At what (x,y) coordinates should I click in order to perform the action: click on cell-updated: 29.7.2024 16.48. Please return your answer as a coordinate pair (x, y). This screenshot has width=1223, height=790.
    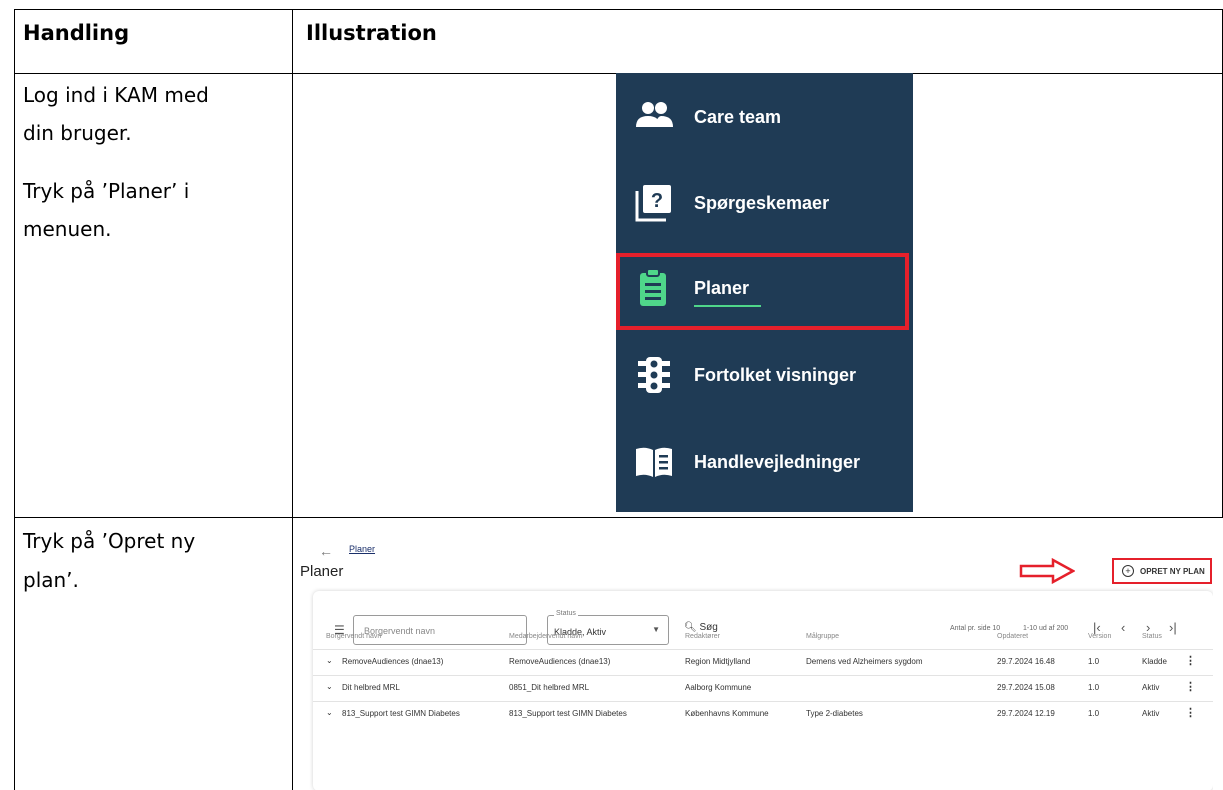
    Looking at the image, I should click on (1026, 661).